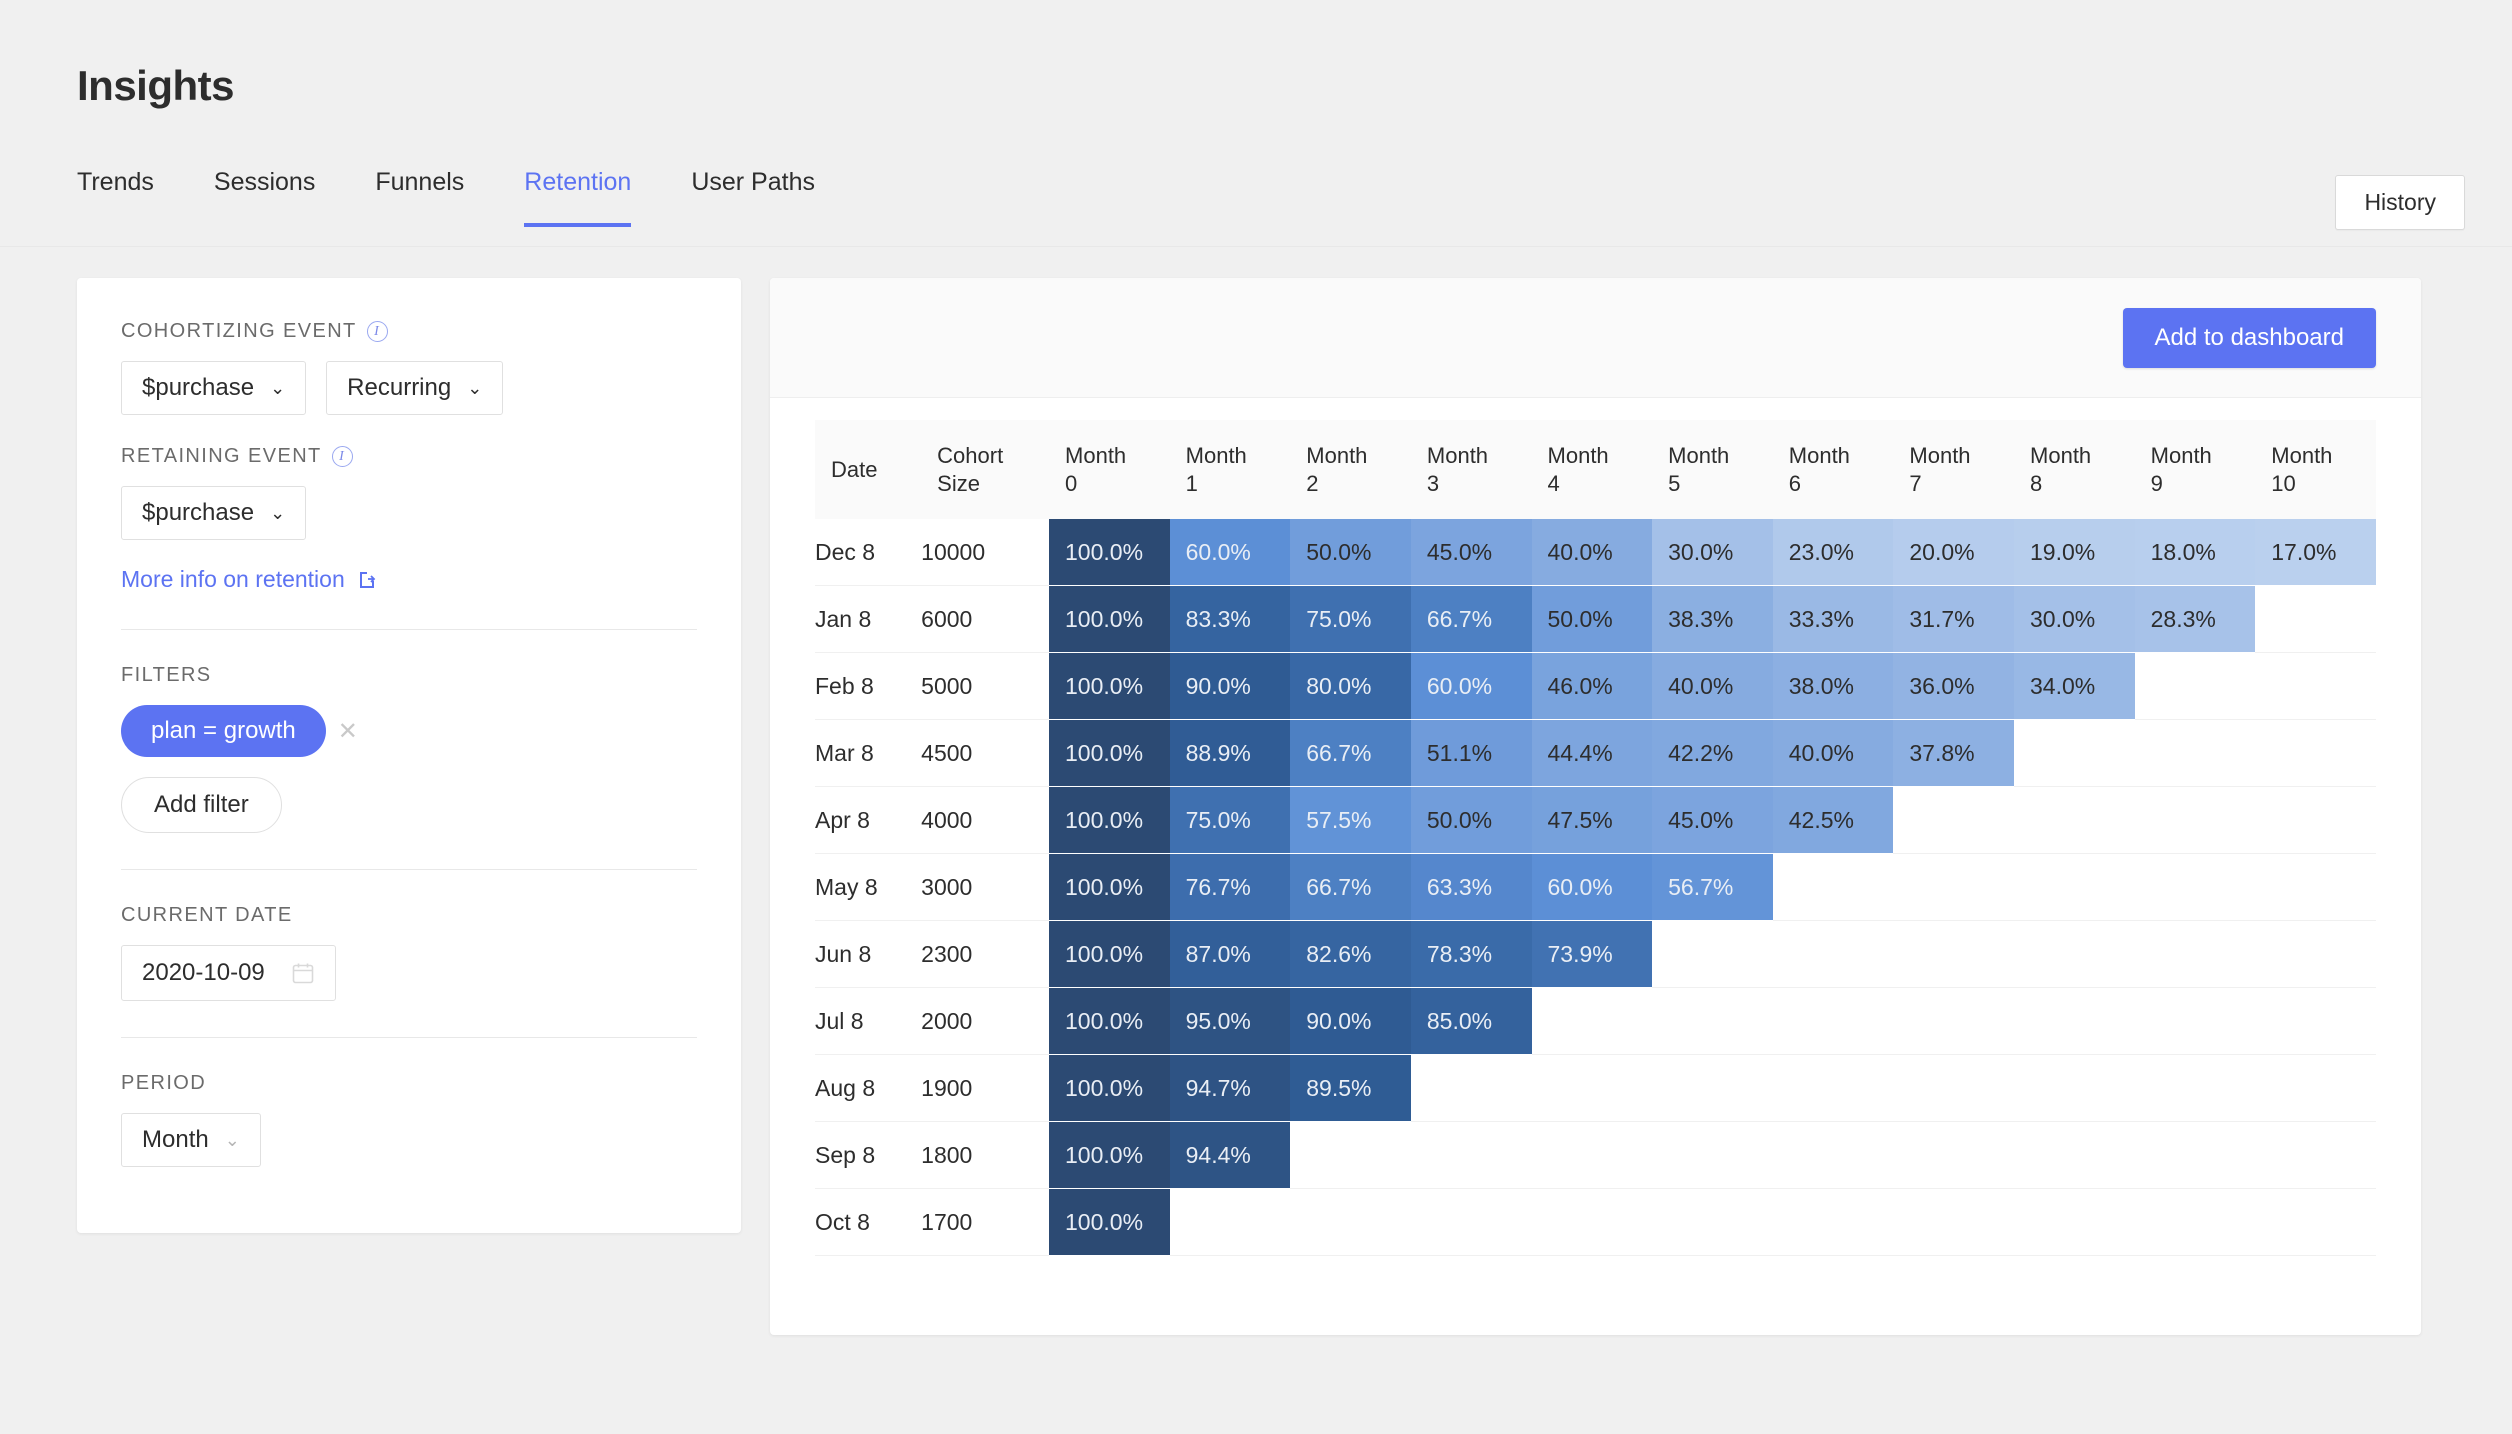 This screenshot has height=1434, width=2512. I want to click on cell-retention: 82.6%, so click(1350, 954).